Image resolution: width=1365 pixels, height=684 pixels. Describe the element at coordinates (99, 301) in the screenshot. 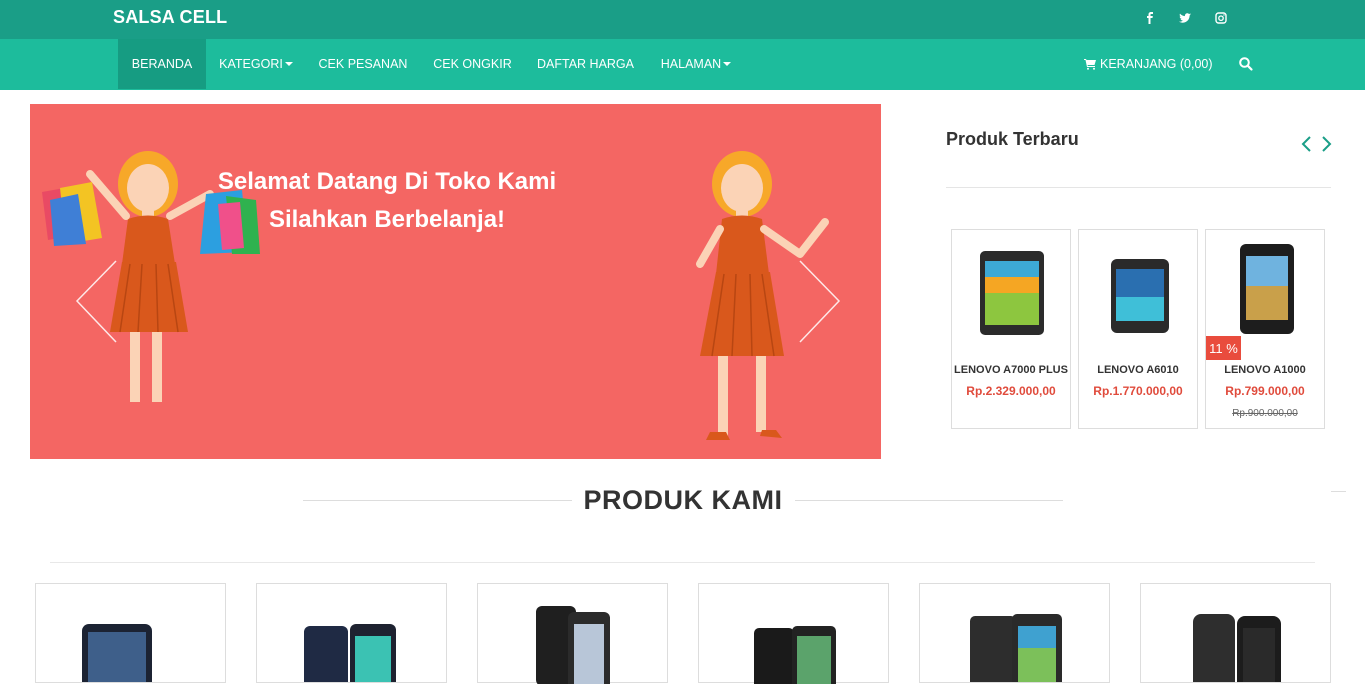

I see `slider-prev-icon` at that location.